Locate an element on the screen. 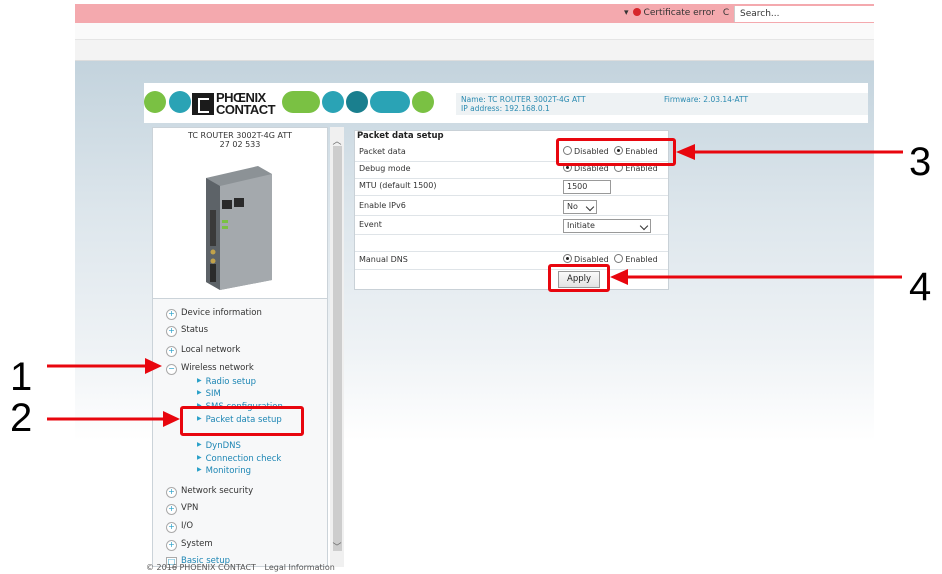 The image size is (942, 574). annotation-number-2: 2 is located at coordinates (21, 418).